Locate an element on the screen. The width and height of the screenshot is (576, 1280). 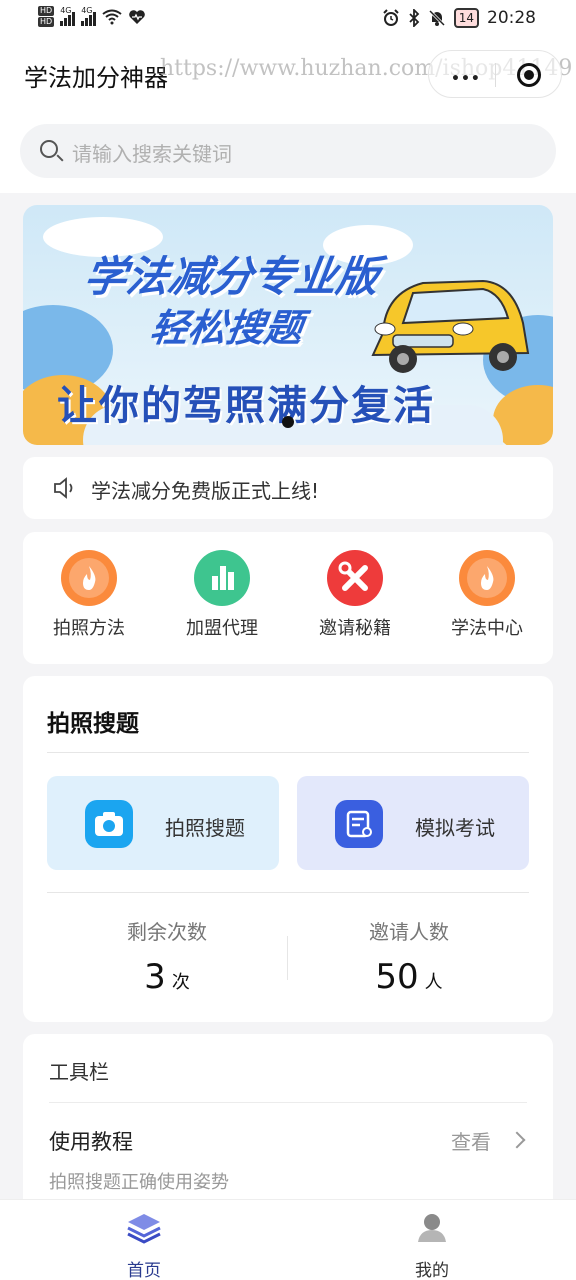
alarm-icon is located at coordinates (391, 17).